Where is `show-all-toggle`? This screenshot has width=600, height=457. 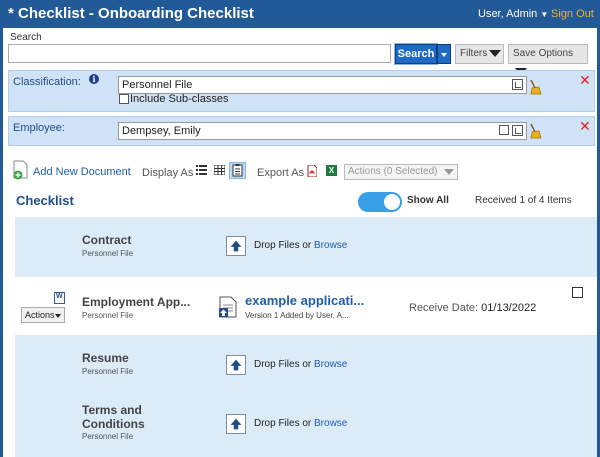
show-all-toggle is located at coordinates (380, 202).